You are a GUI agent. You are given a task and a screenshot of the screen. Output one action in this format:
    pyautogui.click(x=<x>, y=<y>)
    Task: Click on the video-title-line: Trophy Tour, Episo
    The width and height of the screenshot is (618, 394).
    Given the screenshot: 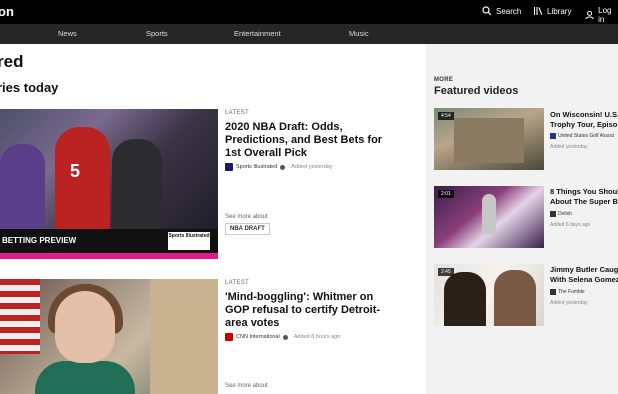 What is the action you would take?
    pyautogui.click(x=584, y=124)
    